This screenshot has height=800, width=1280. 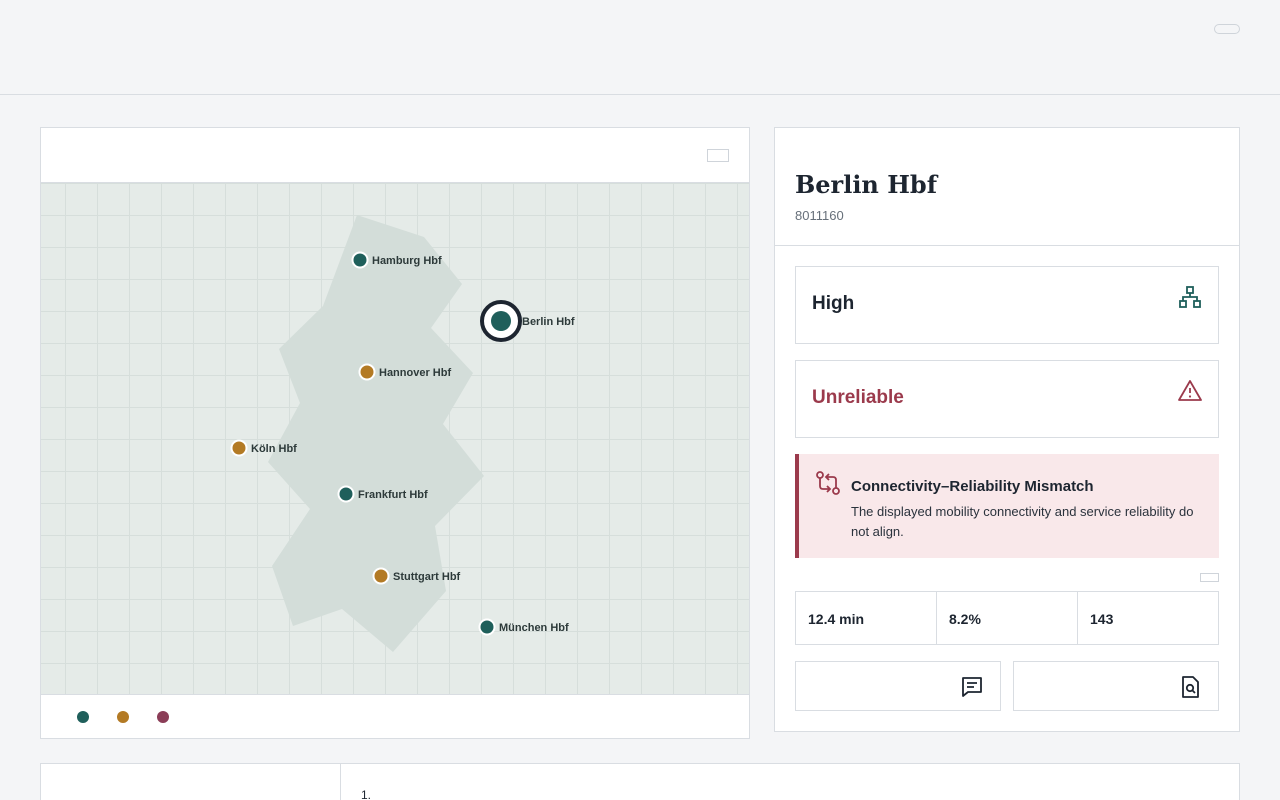 I want to click on map-header-button, so click(x=718, y=155).